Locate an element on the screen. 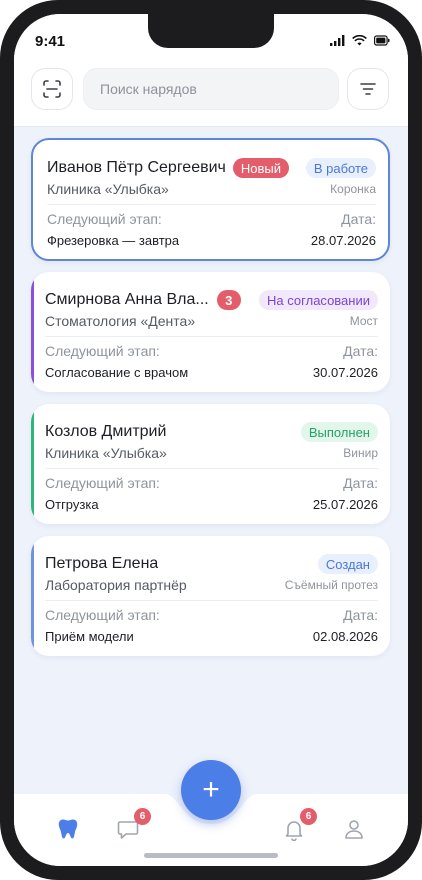 This screenshot has height=880, width=422. nav-chats: 6 is located at coordinates (132, 826).